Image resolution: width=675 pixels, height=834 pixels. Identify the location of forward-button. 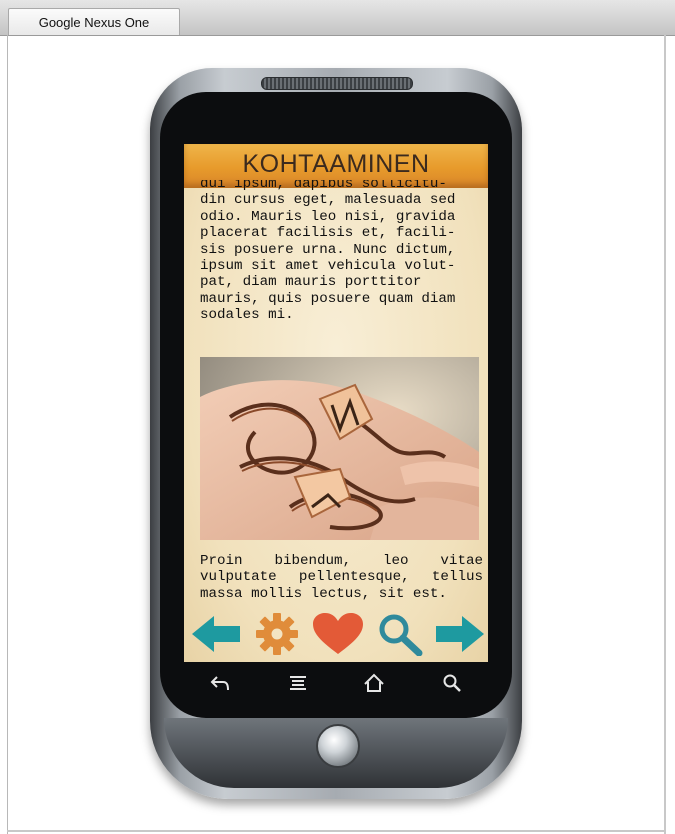
(460, 634).